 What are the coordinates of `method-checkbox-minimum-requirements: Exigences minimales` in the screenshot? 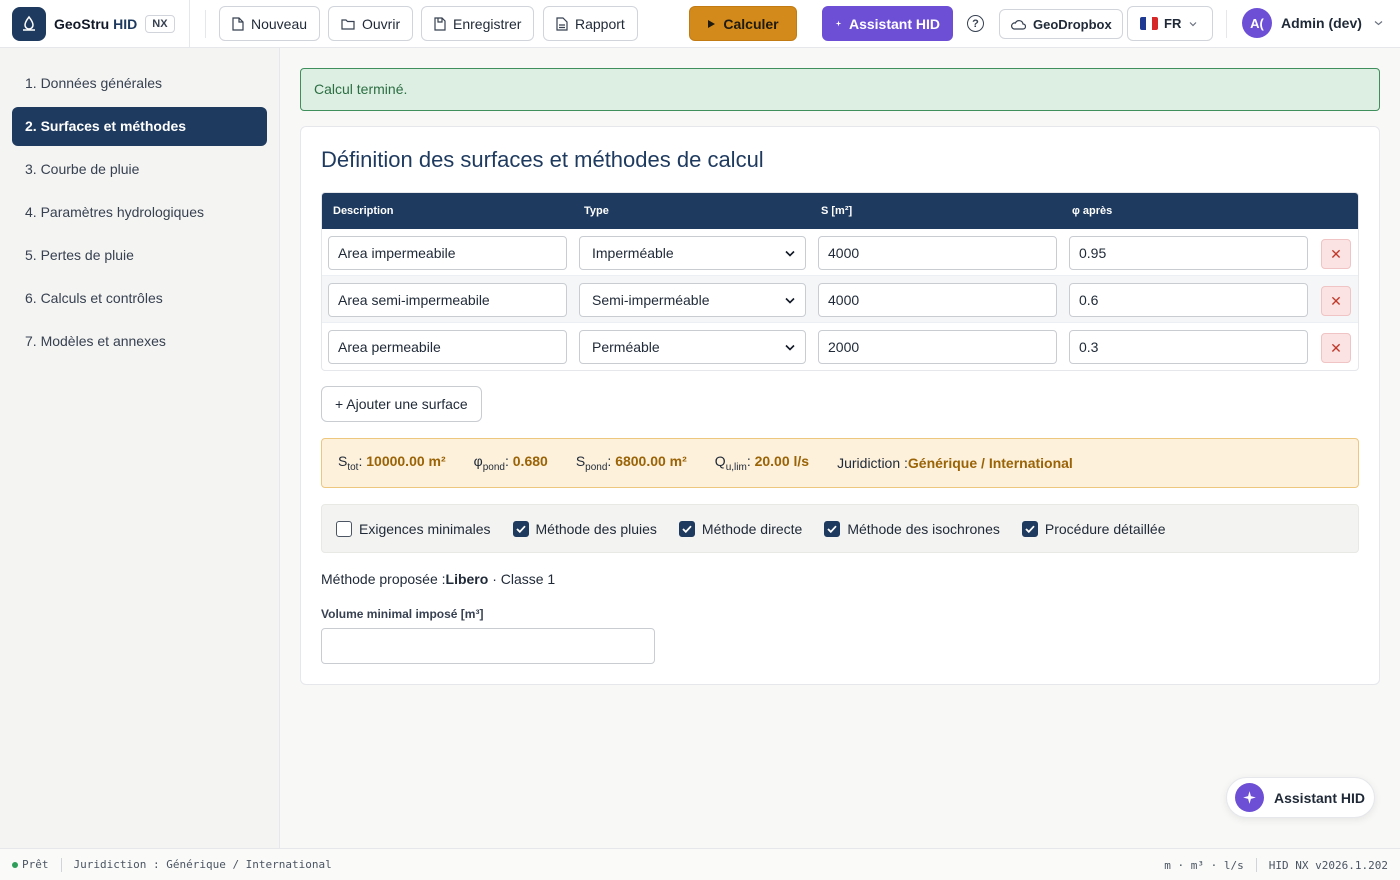 It's located at (413, 528).